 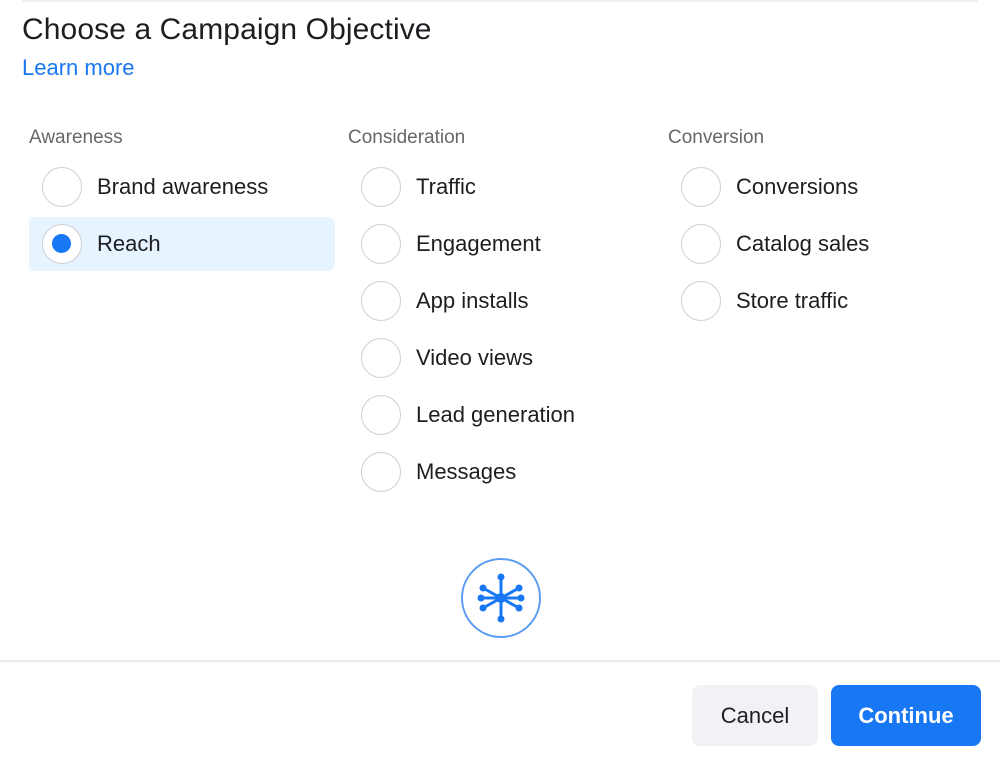 I want to click on objective-option-conversions: Conversions, so click(x=821, y=187).